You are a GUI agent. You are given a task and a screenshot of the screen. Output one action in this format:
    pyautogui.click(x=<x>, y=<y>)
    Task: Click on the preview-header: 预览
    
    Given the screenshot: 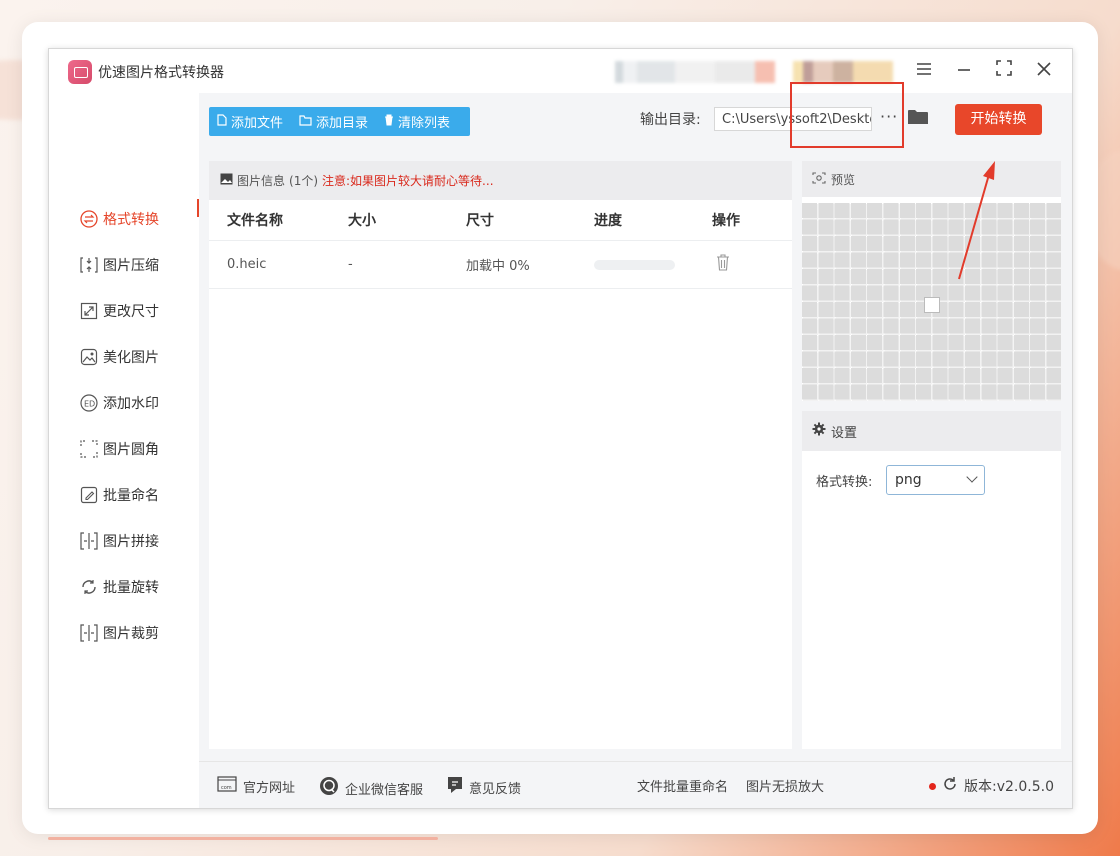 What is the action you would take?
    pyautogui.click(x=931, y=179)
    